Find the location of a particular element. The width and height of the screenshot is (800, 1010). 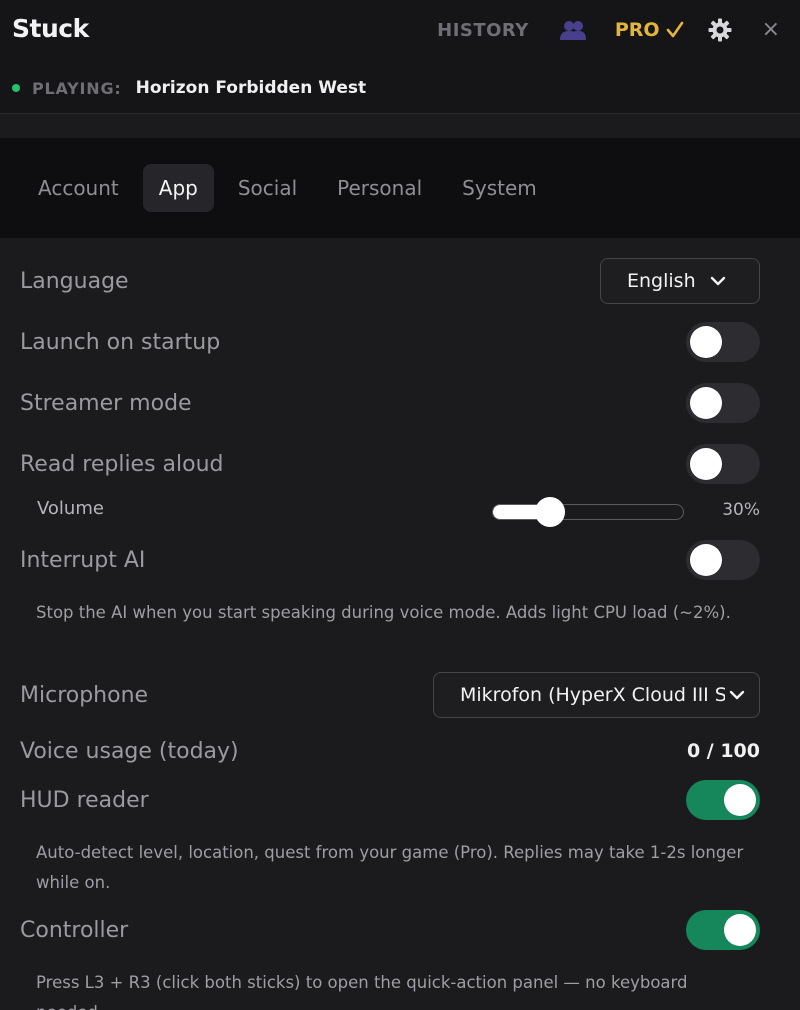

streamer-mode-row: Streamer mode is located at coordinates (390, 403).